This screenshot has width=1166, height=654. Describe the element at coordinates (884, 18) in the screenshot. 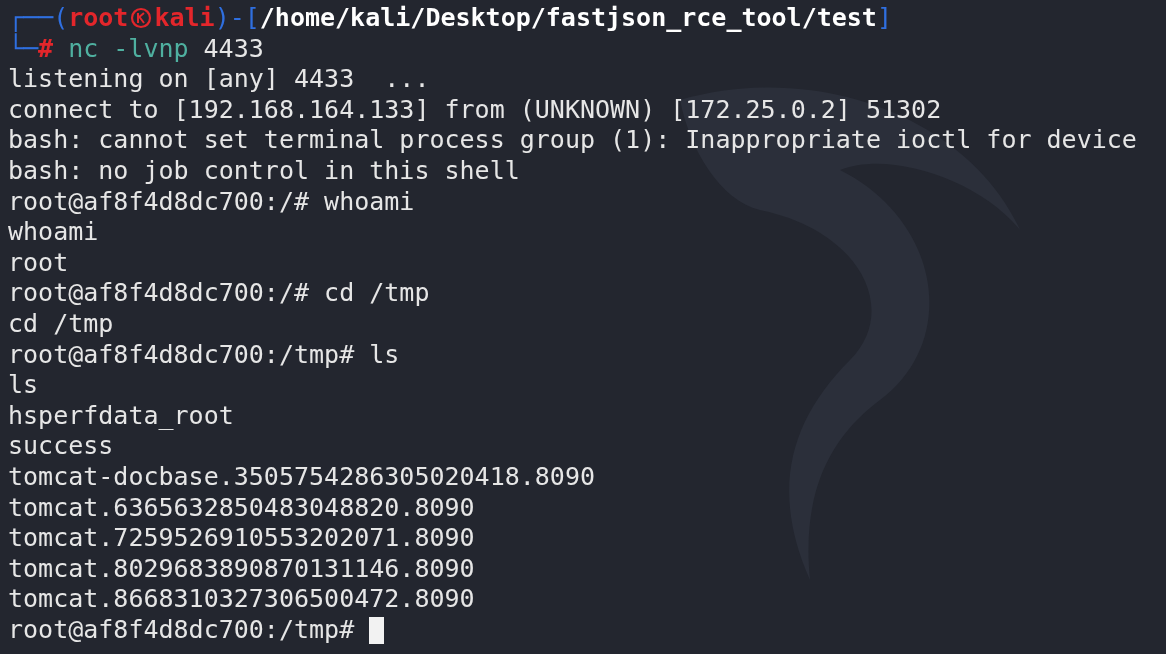

I see `prompt-frame: ]` at that location.